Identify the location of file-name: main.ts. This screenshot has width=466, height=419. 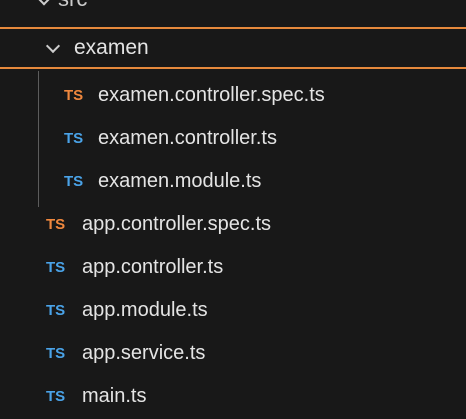
(114, 395).